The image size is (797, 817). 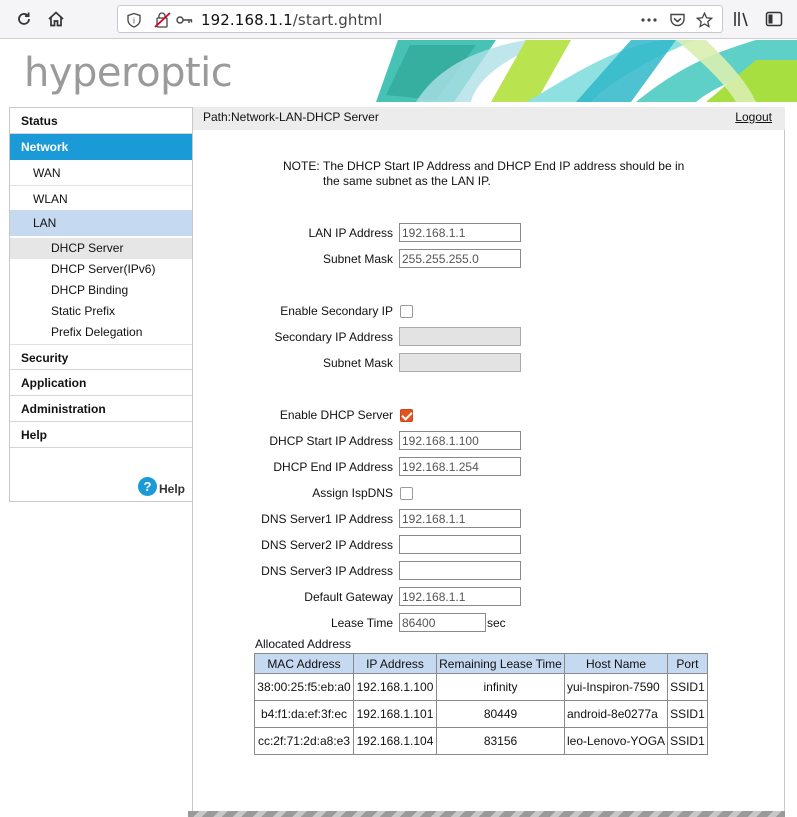 What do you see at coordinates (500, 714) in the screenshot?
I see `cell-lease: 80449` at bounding box center [500, 714].